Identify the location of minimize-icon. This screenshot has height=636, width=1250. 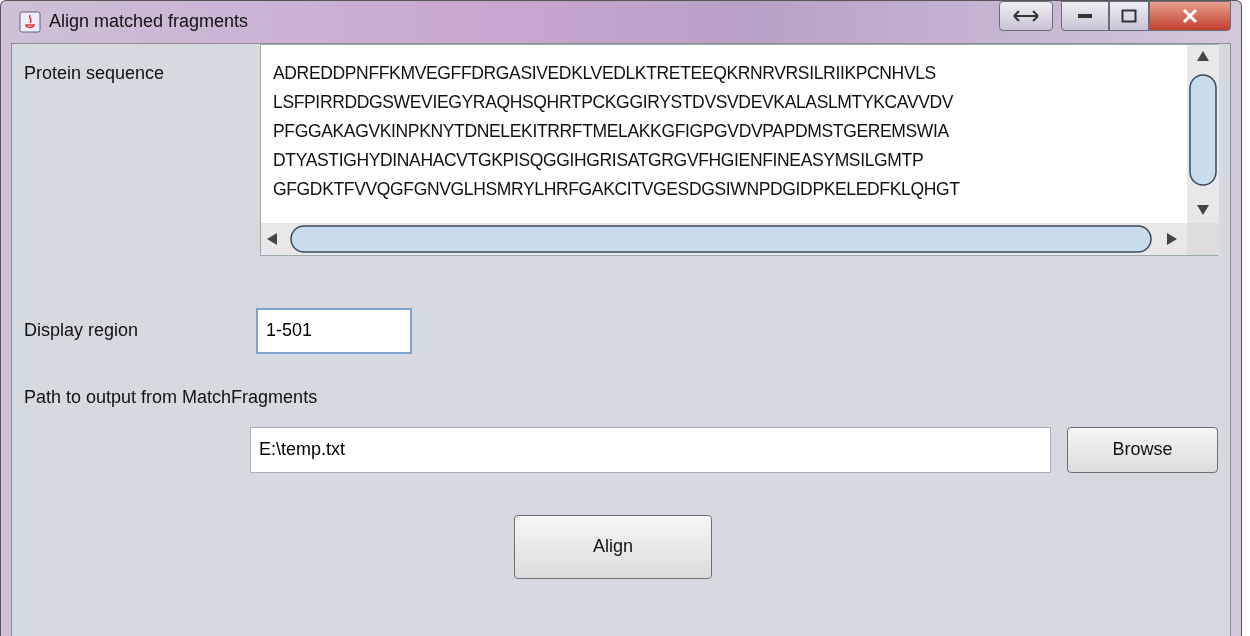
(1085, 16).